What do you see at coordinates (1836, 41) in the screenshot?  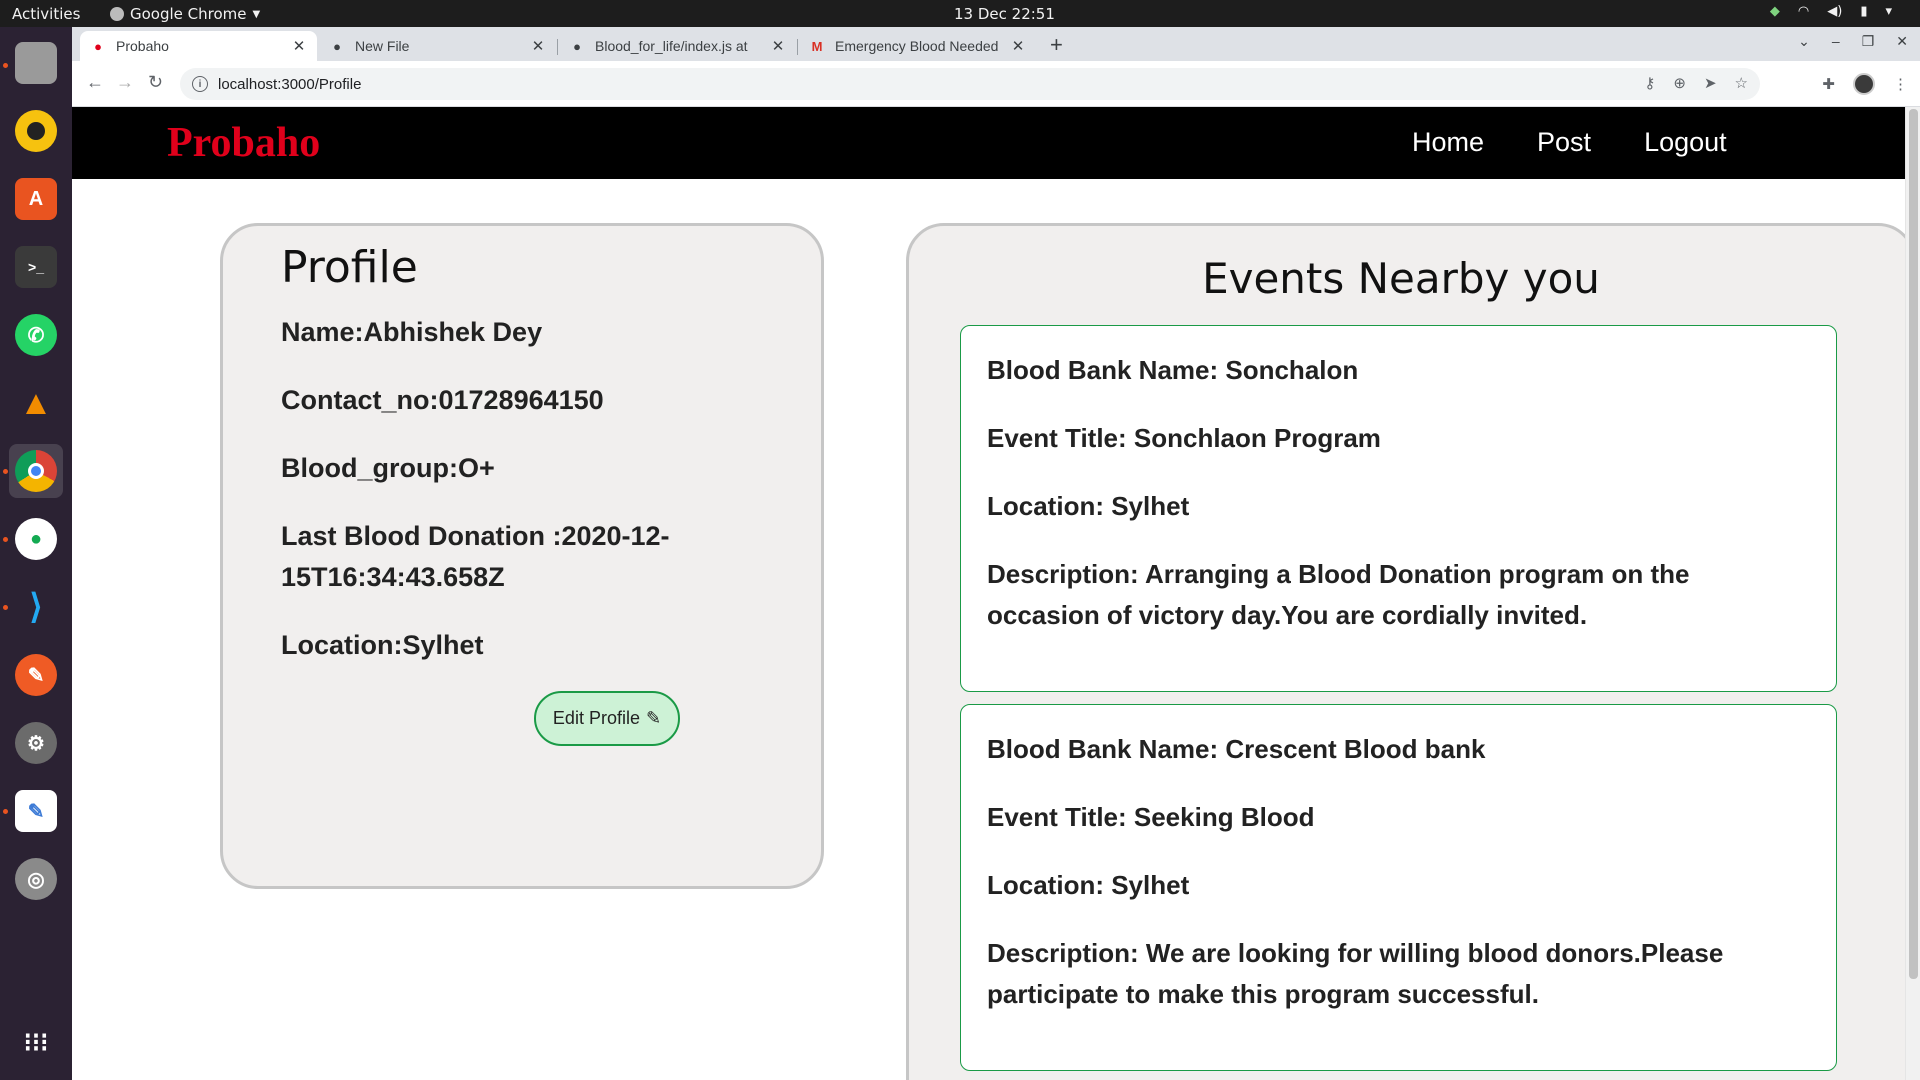 I see `minimize-icon: –` at bounding box center [1836, 41].